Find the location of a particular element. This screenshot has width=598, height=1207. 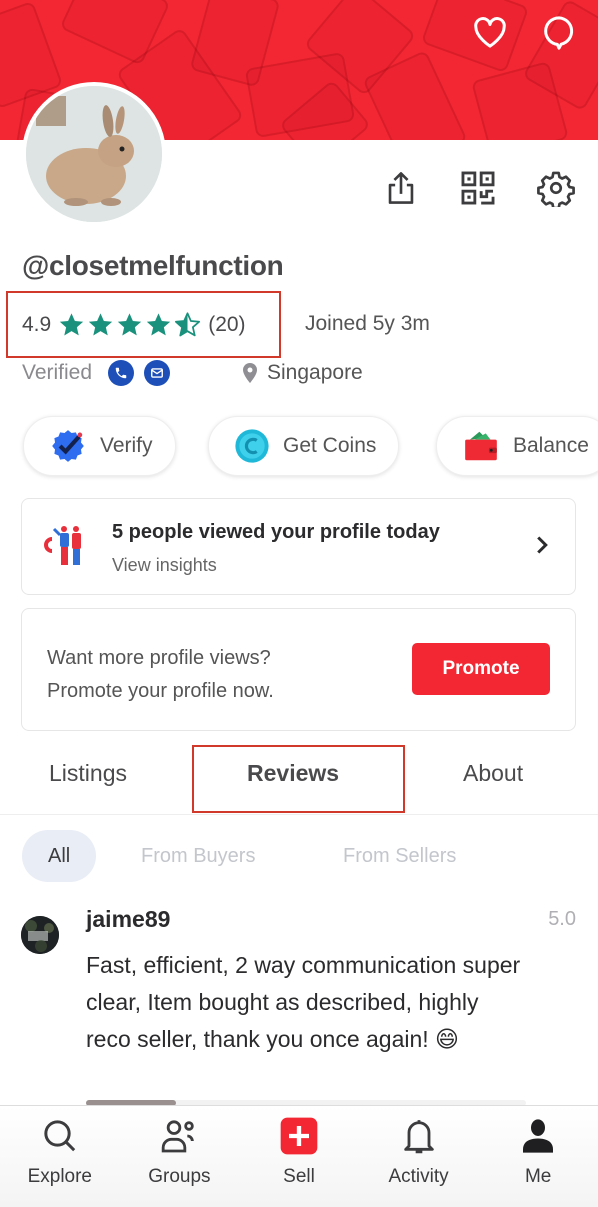

review-count: (20) is located at coordinates (227, 324).